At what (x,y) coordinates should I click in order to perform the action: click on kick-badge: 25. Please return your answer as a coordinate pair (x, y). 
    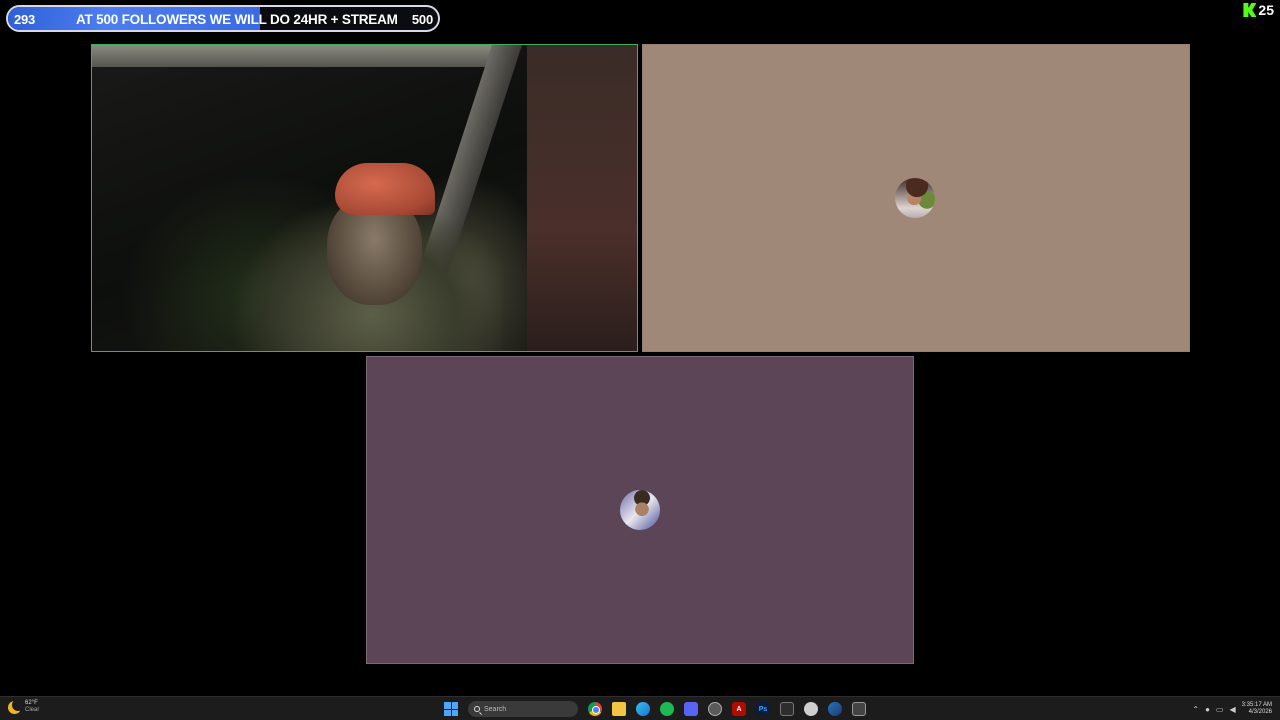
    Looking at the image, I should click on (1258, 10).